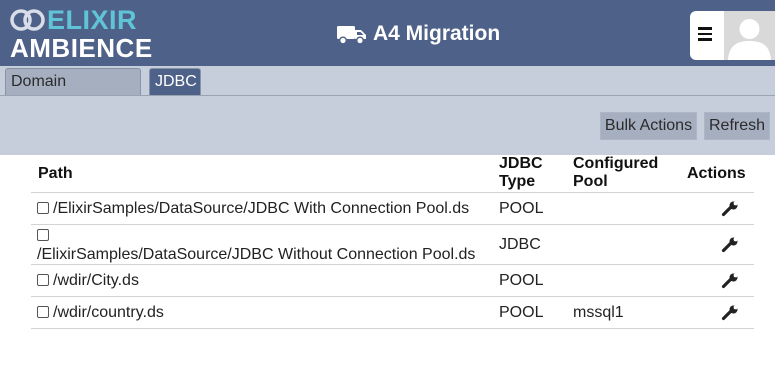  What do you see at coordinates (749, 35) in the screenshot?
I see `user-avatar-icon` at bounding box center [749, 35].